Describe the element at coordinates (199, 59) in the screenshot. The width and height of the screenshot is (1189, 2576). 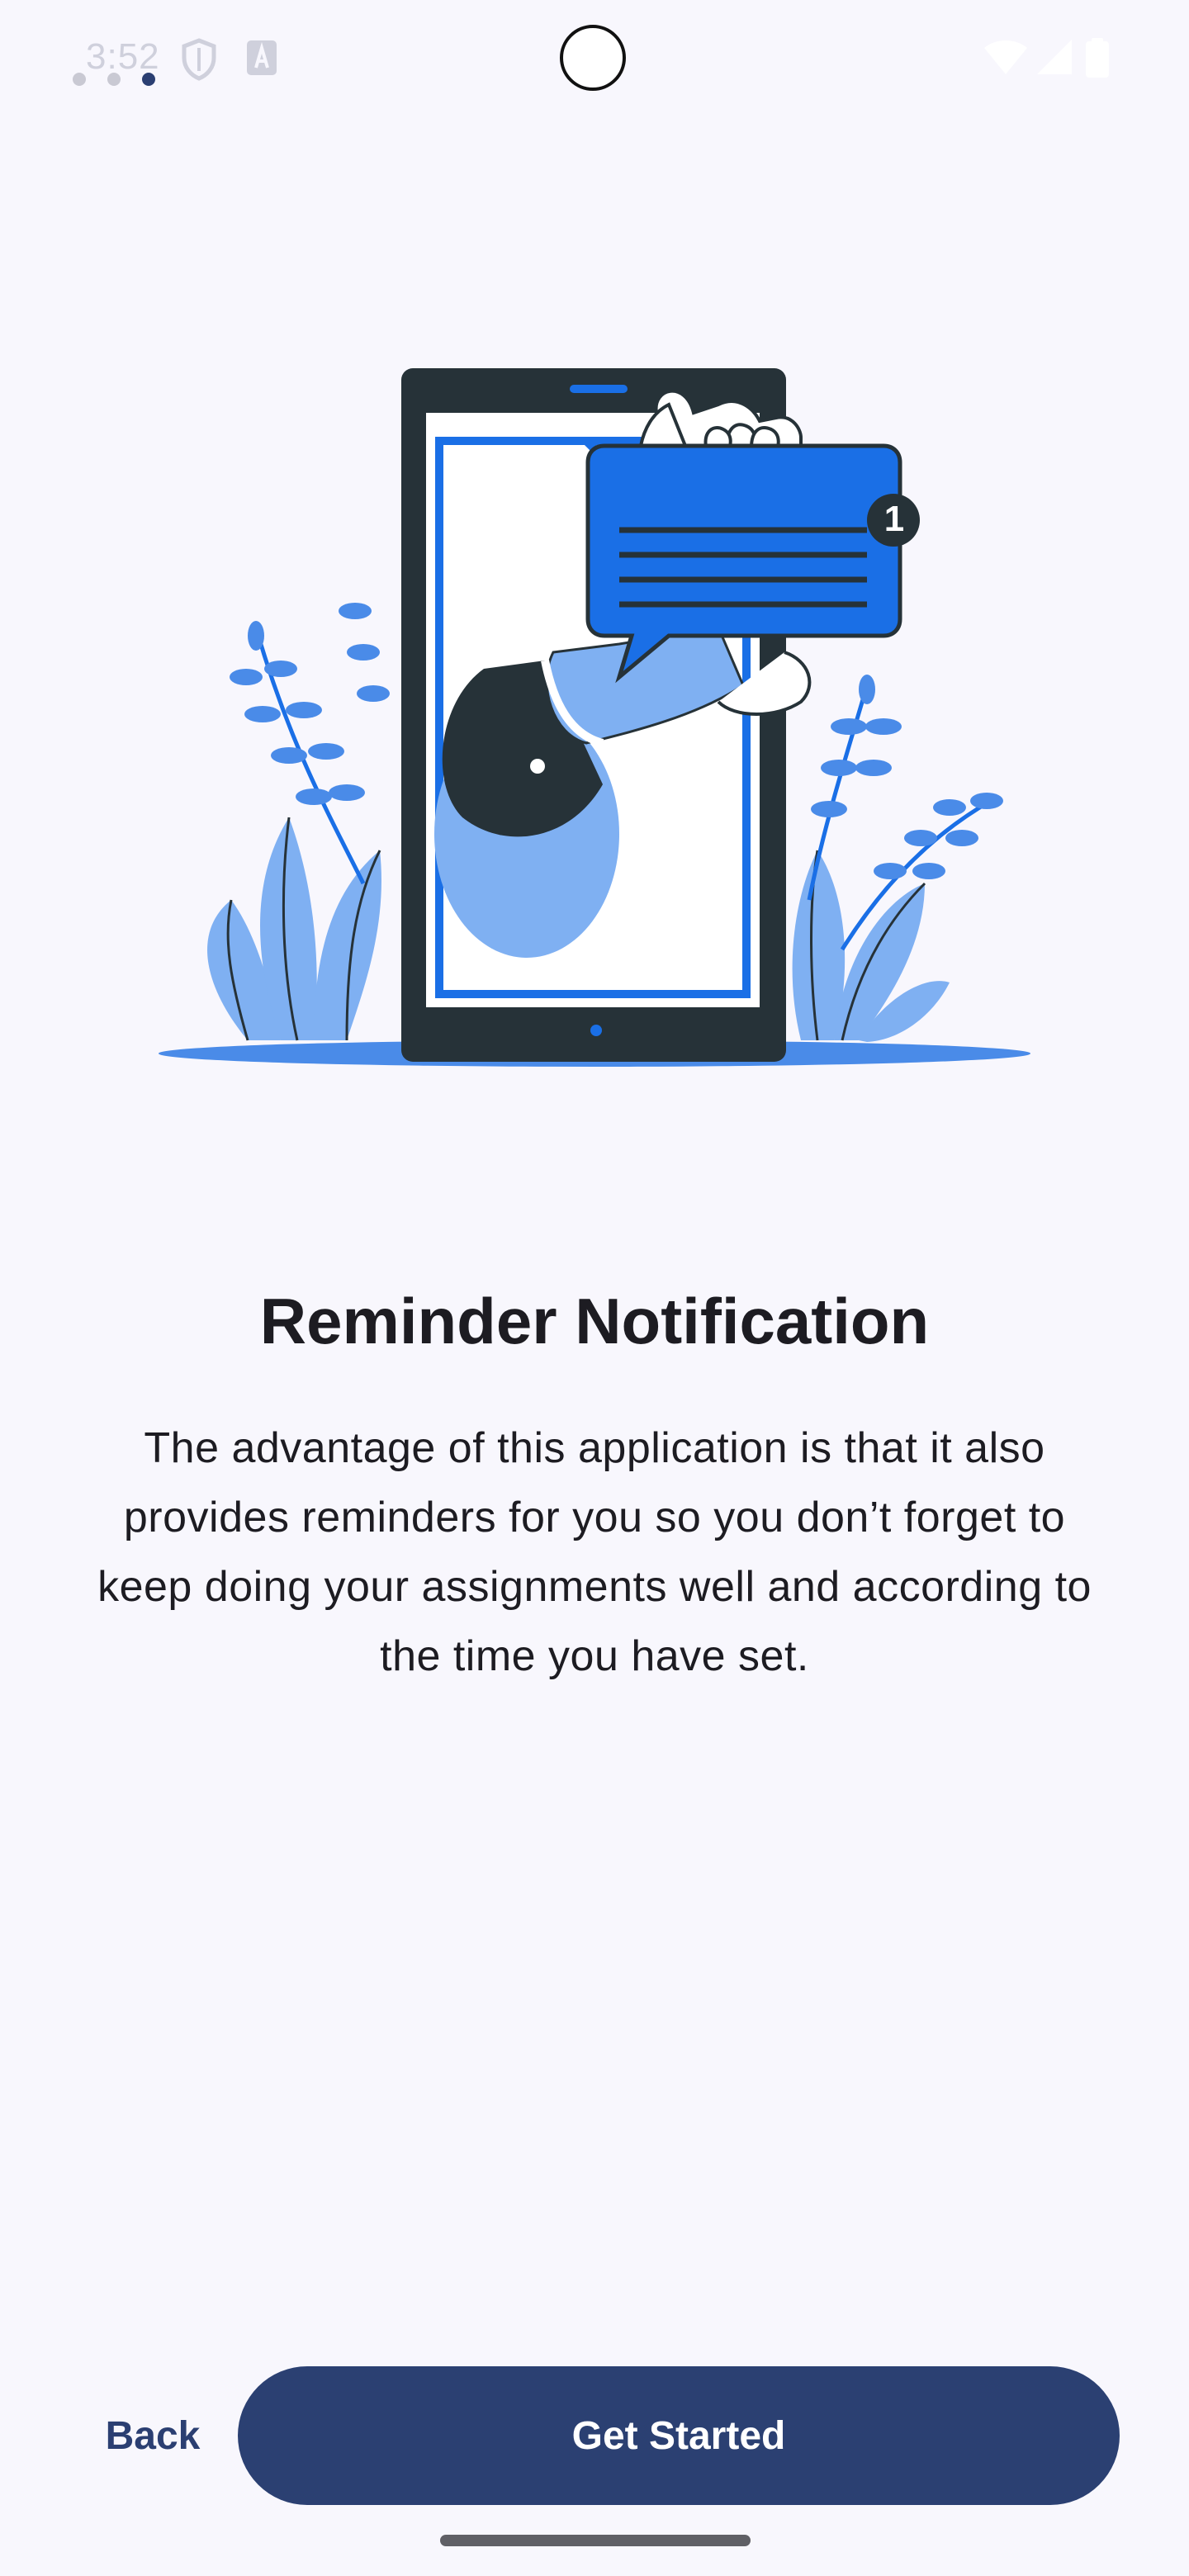
I see `shield-icon` at that location.